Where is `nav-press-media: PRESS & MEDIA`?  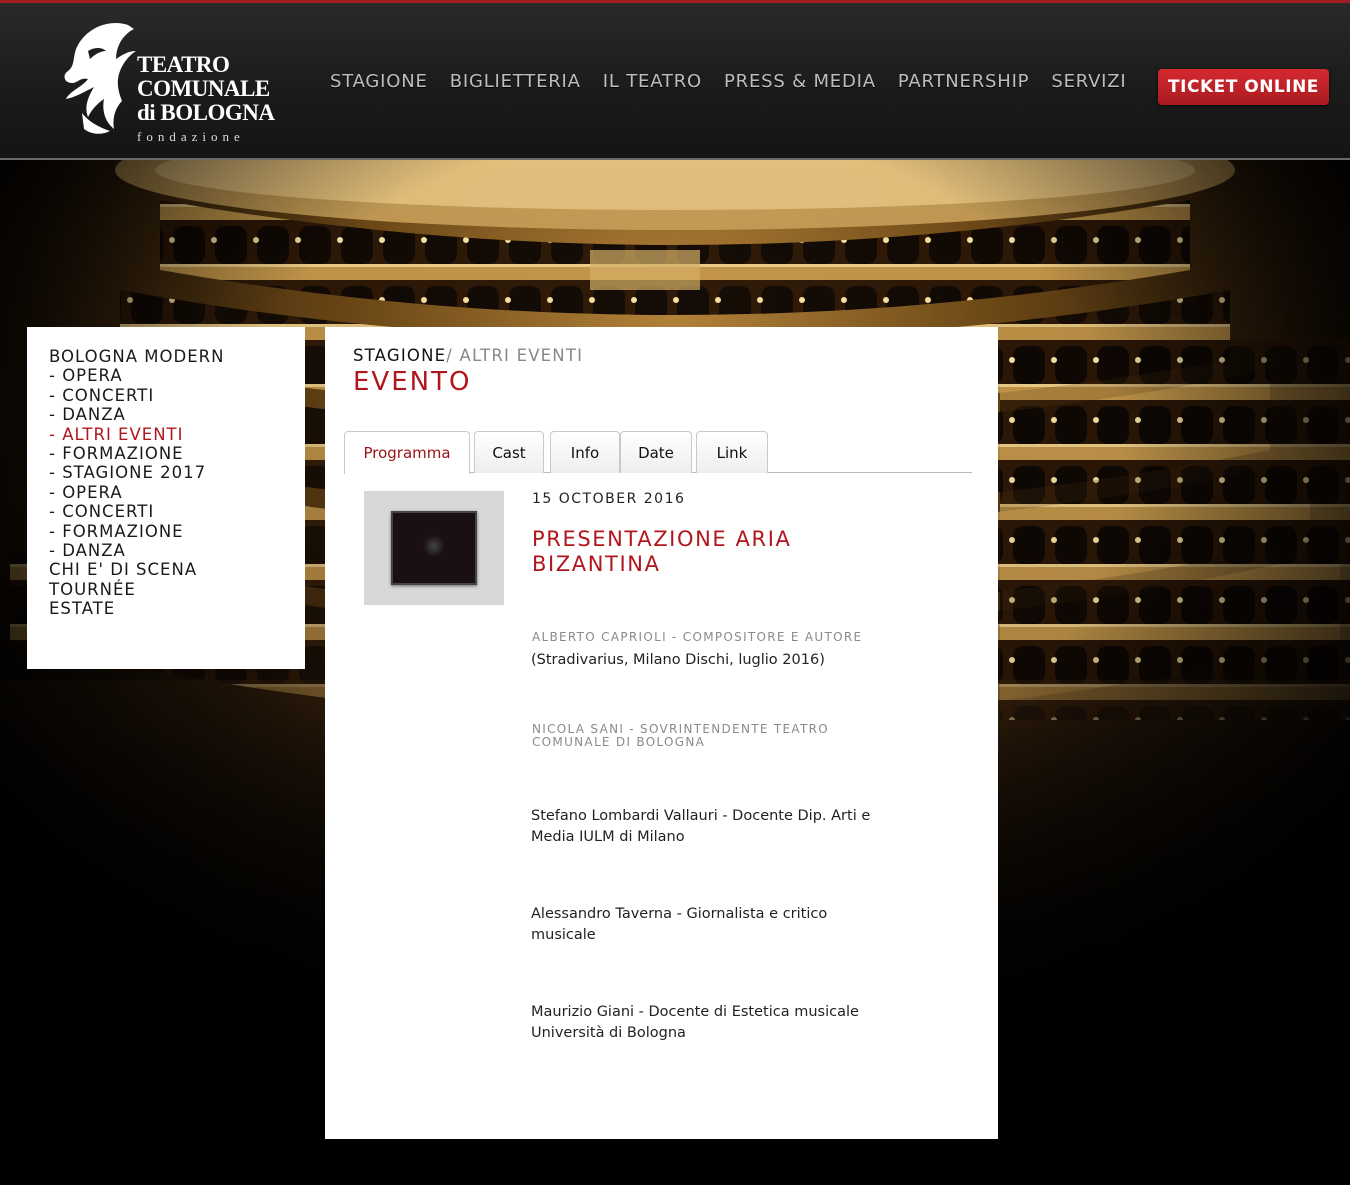
nav-press-media: PRESS & MEDIA is located at coordinates (800, 81).